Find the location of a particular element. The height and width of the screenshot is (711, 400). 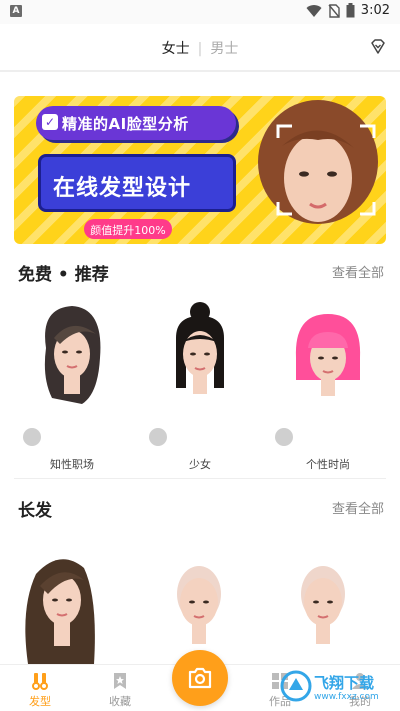

wifi-icon is located at coordinates (314, 10).